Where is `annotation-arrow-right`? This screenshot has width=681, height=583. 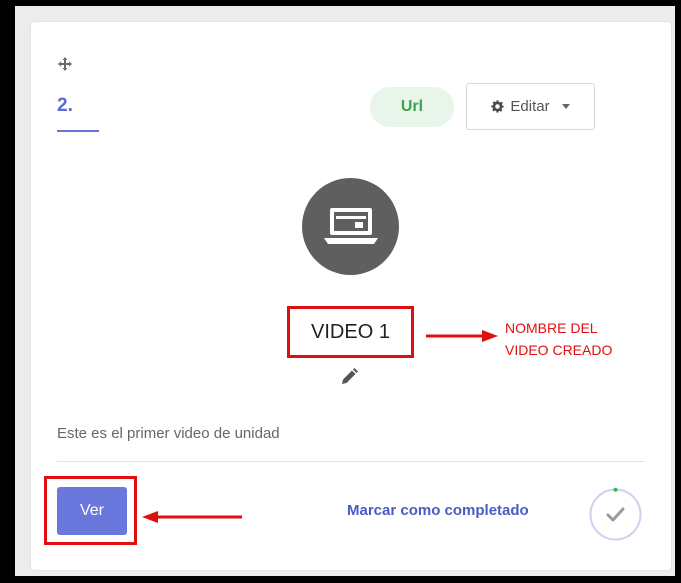 annotation-arrow-right is located at coordinates (462, 336).